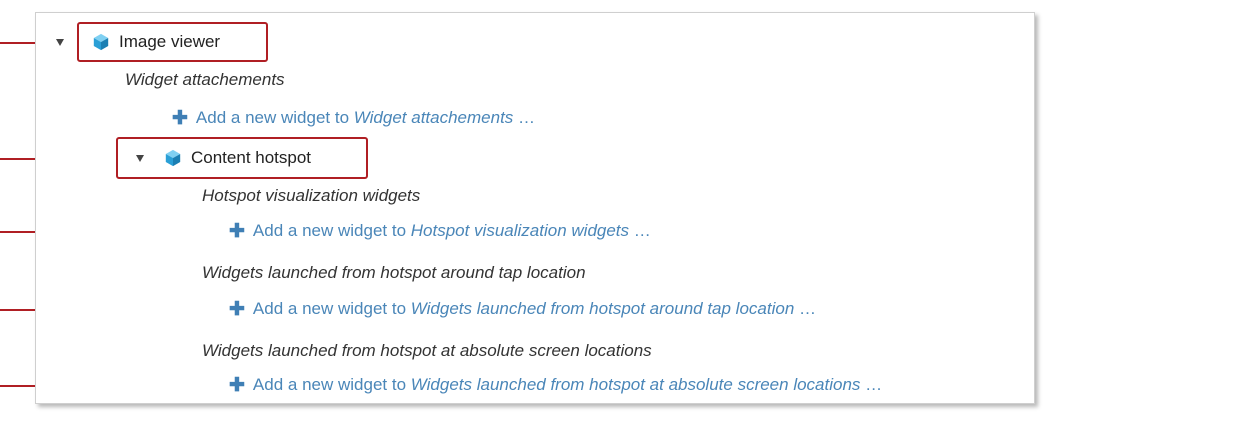 The width and height of the screenshot is (1236, 432). What do you see at coordinates (311, 195) in the screenshot?
I see `section-label-hotspot-visualization: Hotspot visualization widgets` at bounding box center [311, 195].